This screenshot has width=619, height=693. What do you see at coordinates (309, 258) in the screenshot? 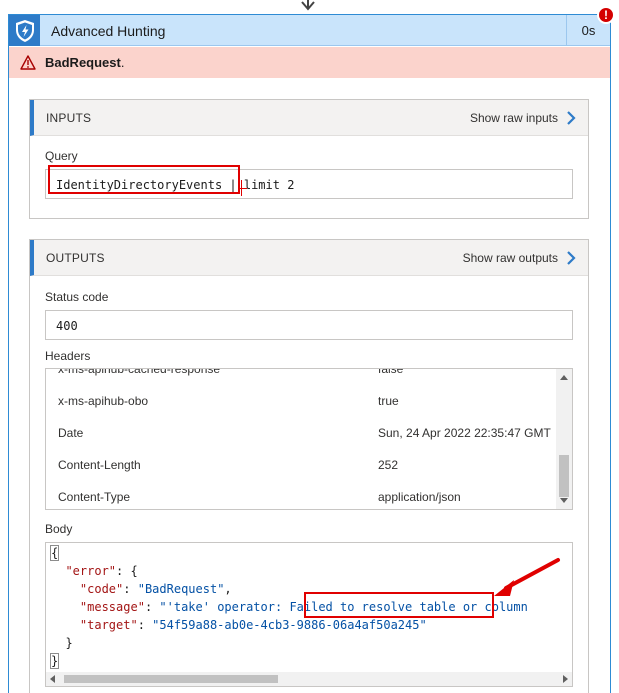
I see `outputs-section-header: OUTPUTS Show raw outputs` at bounding box center [309, 258].